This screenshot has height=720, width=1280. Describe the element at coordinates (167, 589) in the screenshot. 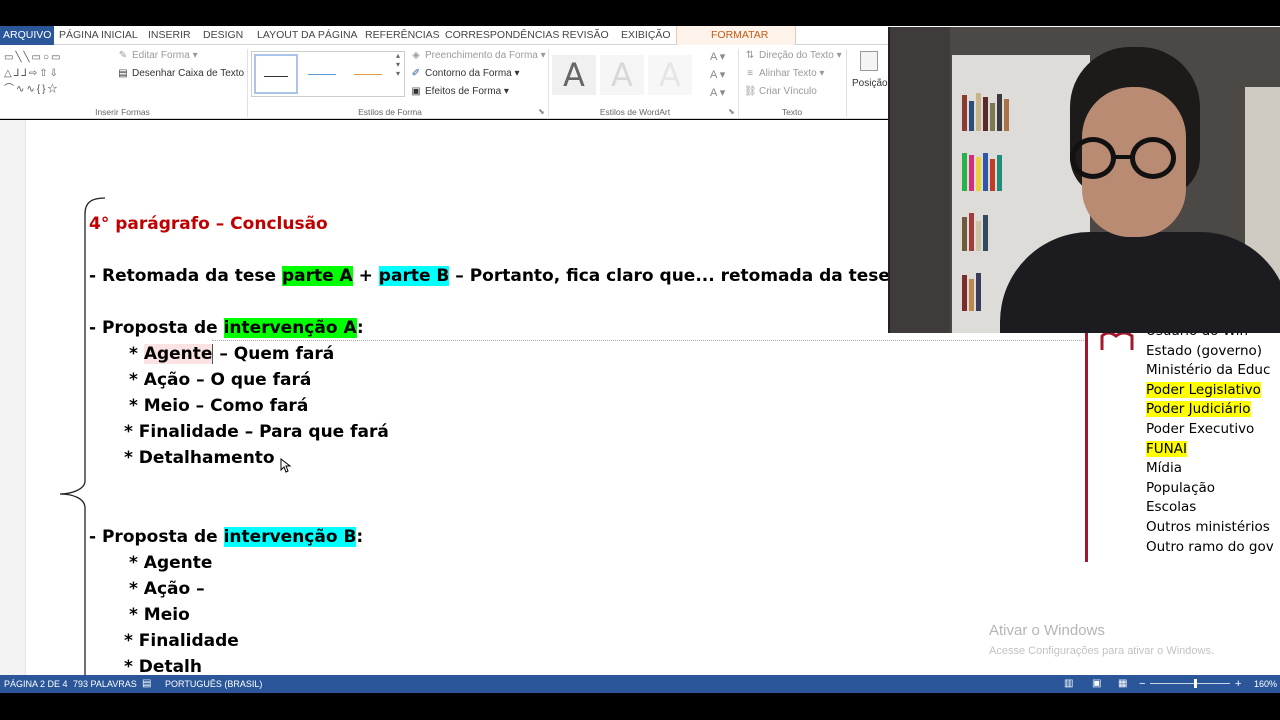

I see `proposal-b-action: * Ação –` at that location.